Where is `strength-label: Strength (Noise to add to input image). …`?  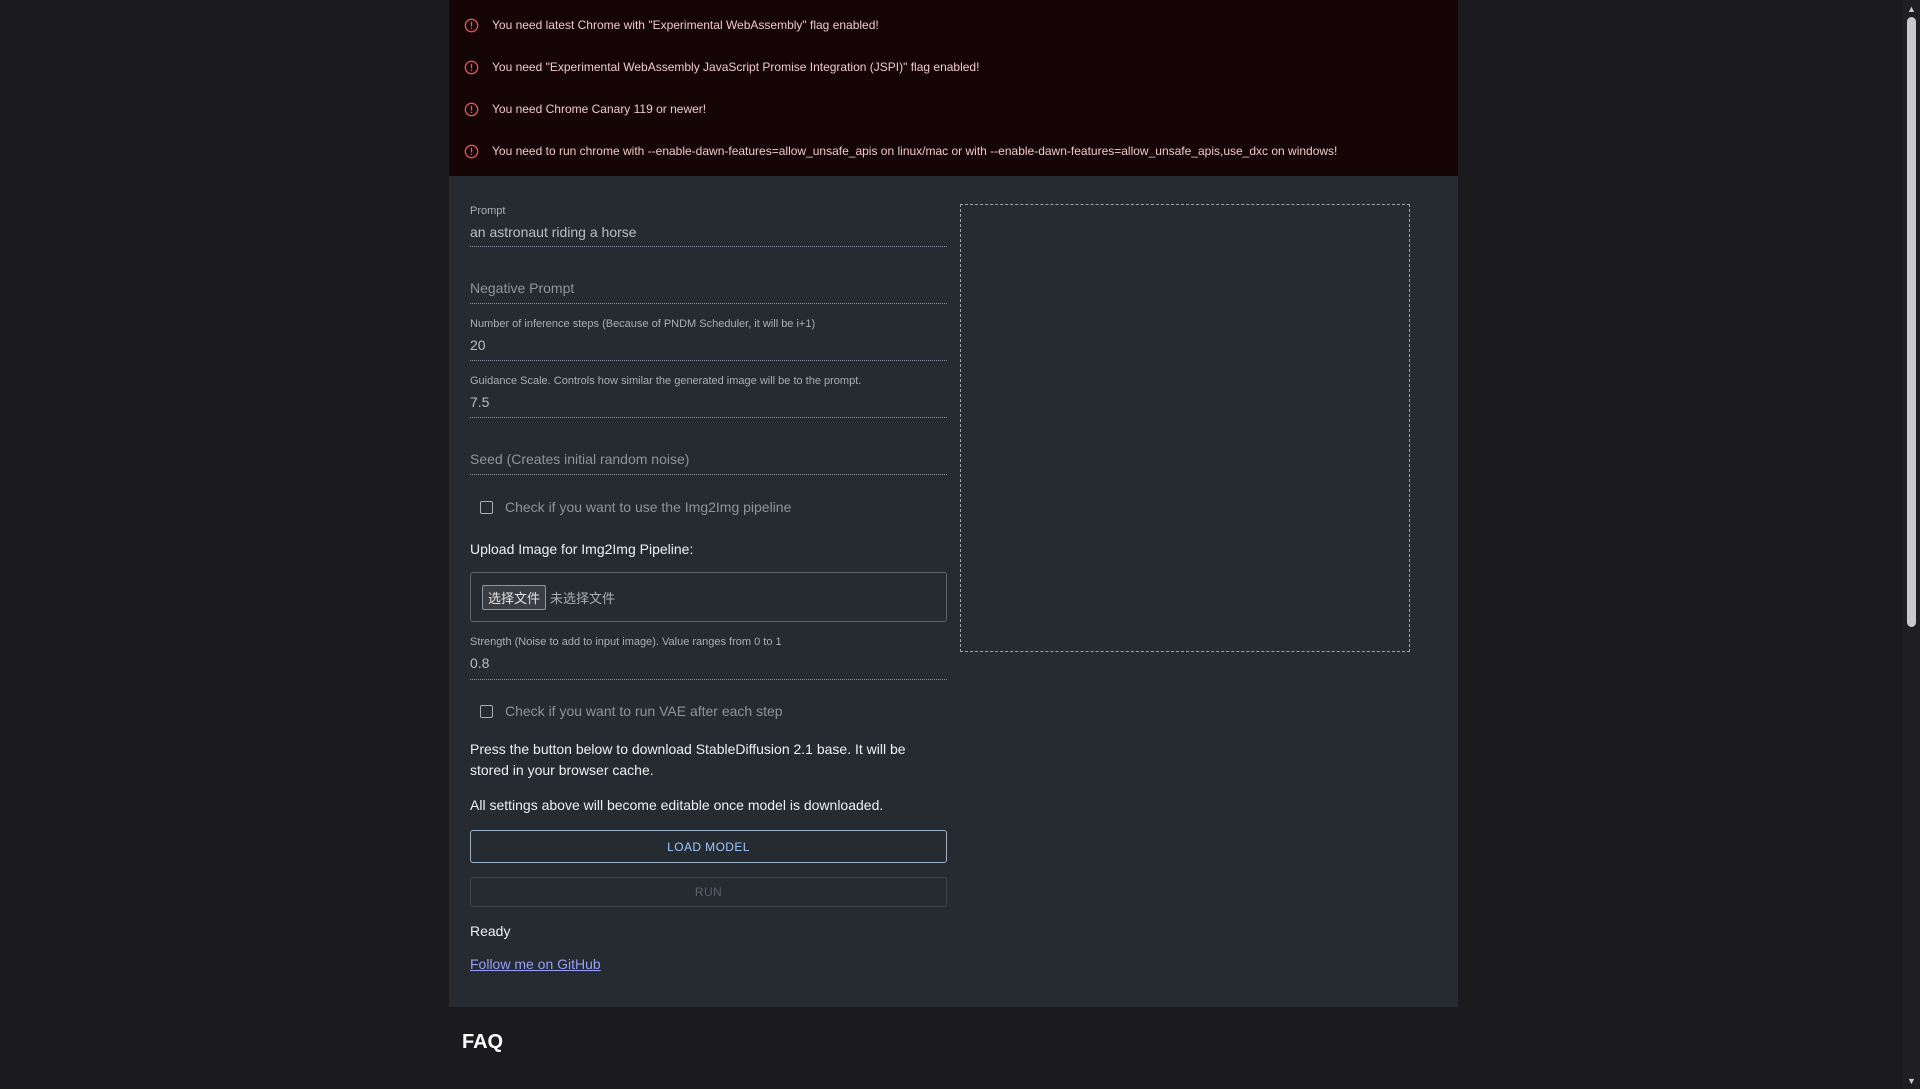 strength-label: Strength (Noise to add to input image). … is located at coordinates (626, 642).